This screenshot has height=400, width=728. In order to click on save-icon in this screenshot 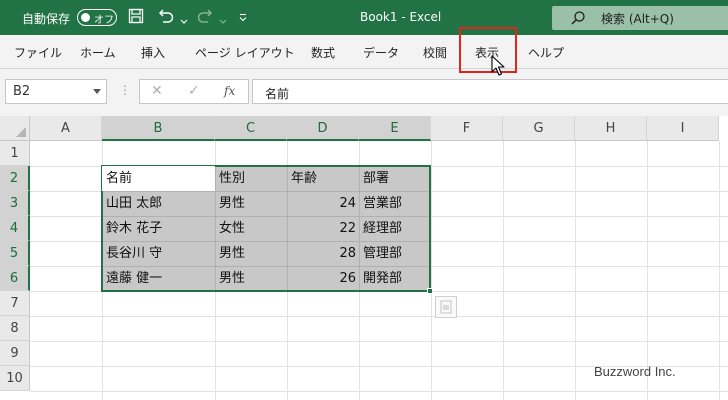, I will do `click(136, 17)`.